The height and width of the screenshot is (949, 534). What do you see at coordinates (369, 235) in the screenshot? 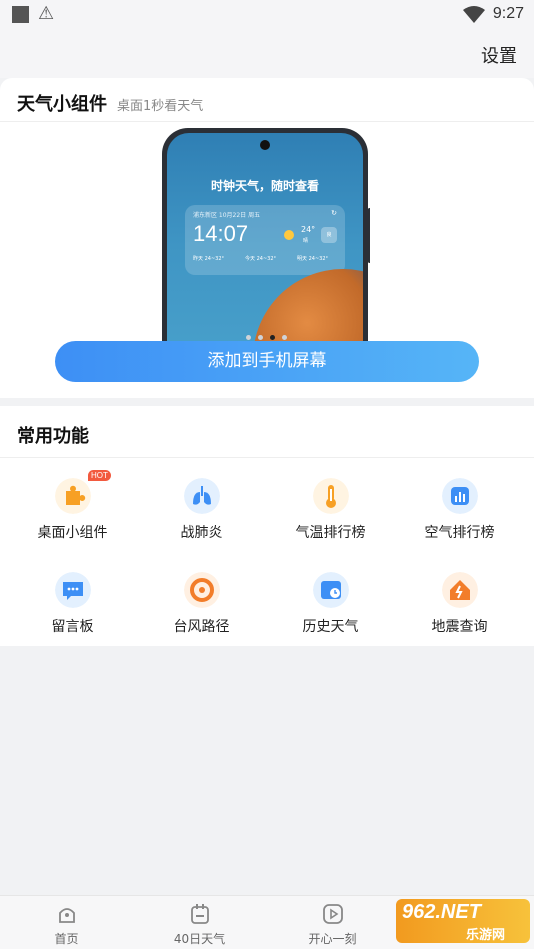
I see `phone-side-button` at bounding box center [369, 235].